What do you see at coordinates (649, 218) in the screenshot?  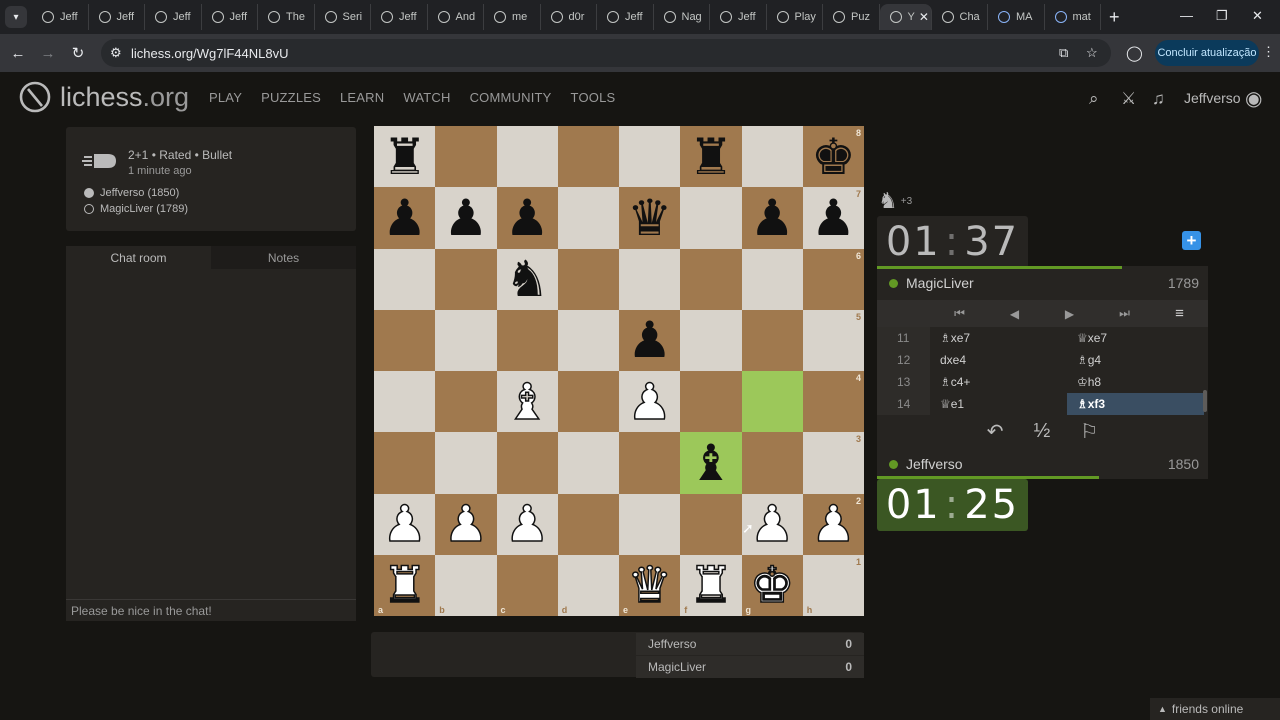 I see `black-queen-icon: ♛` at bounding box center [649, 218].